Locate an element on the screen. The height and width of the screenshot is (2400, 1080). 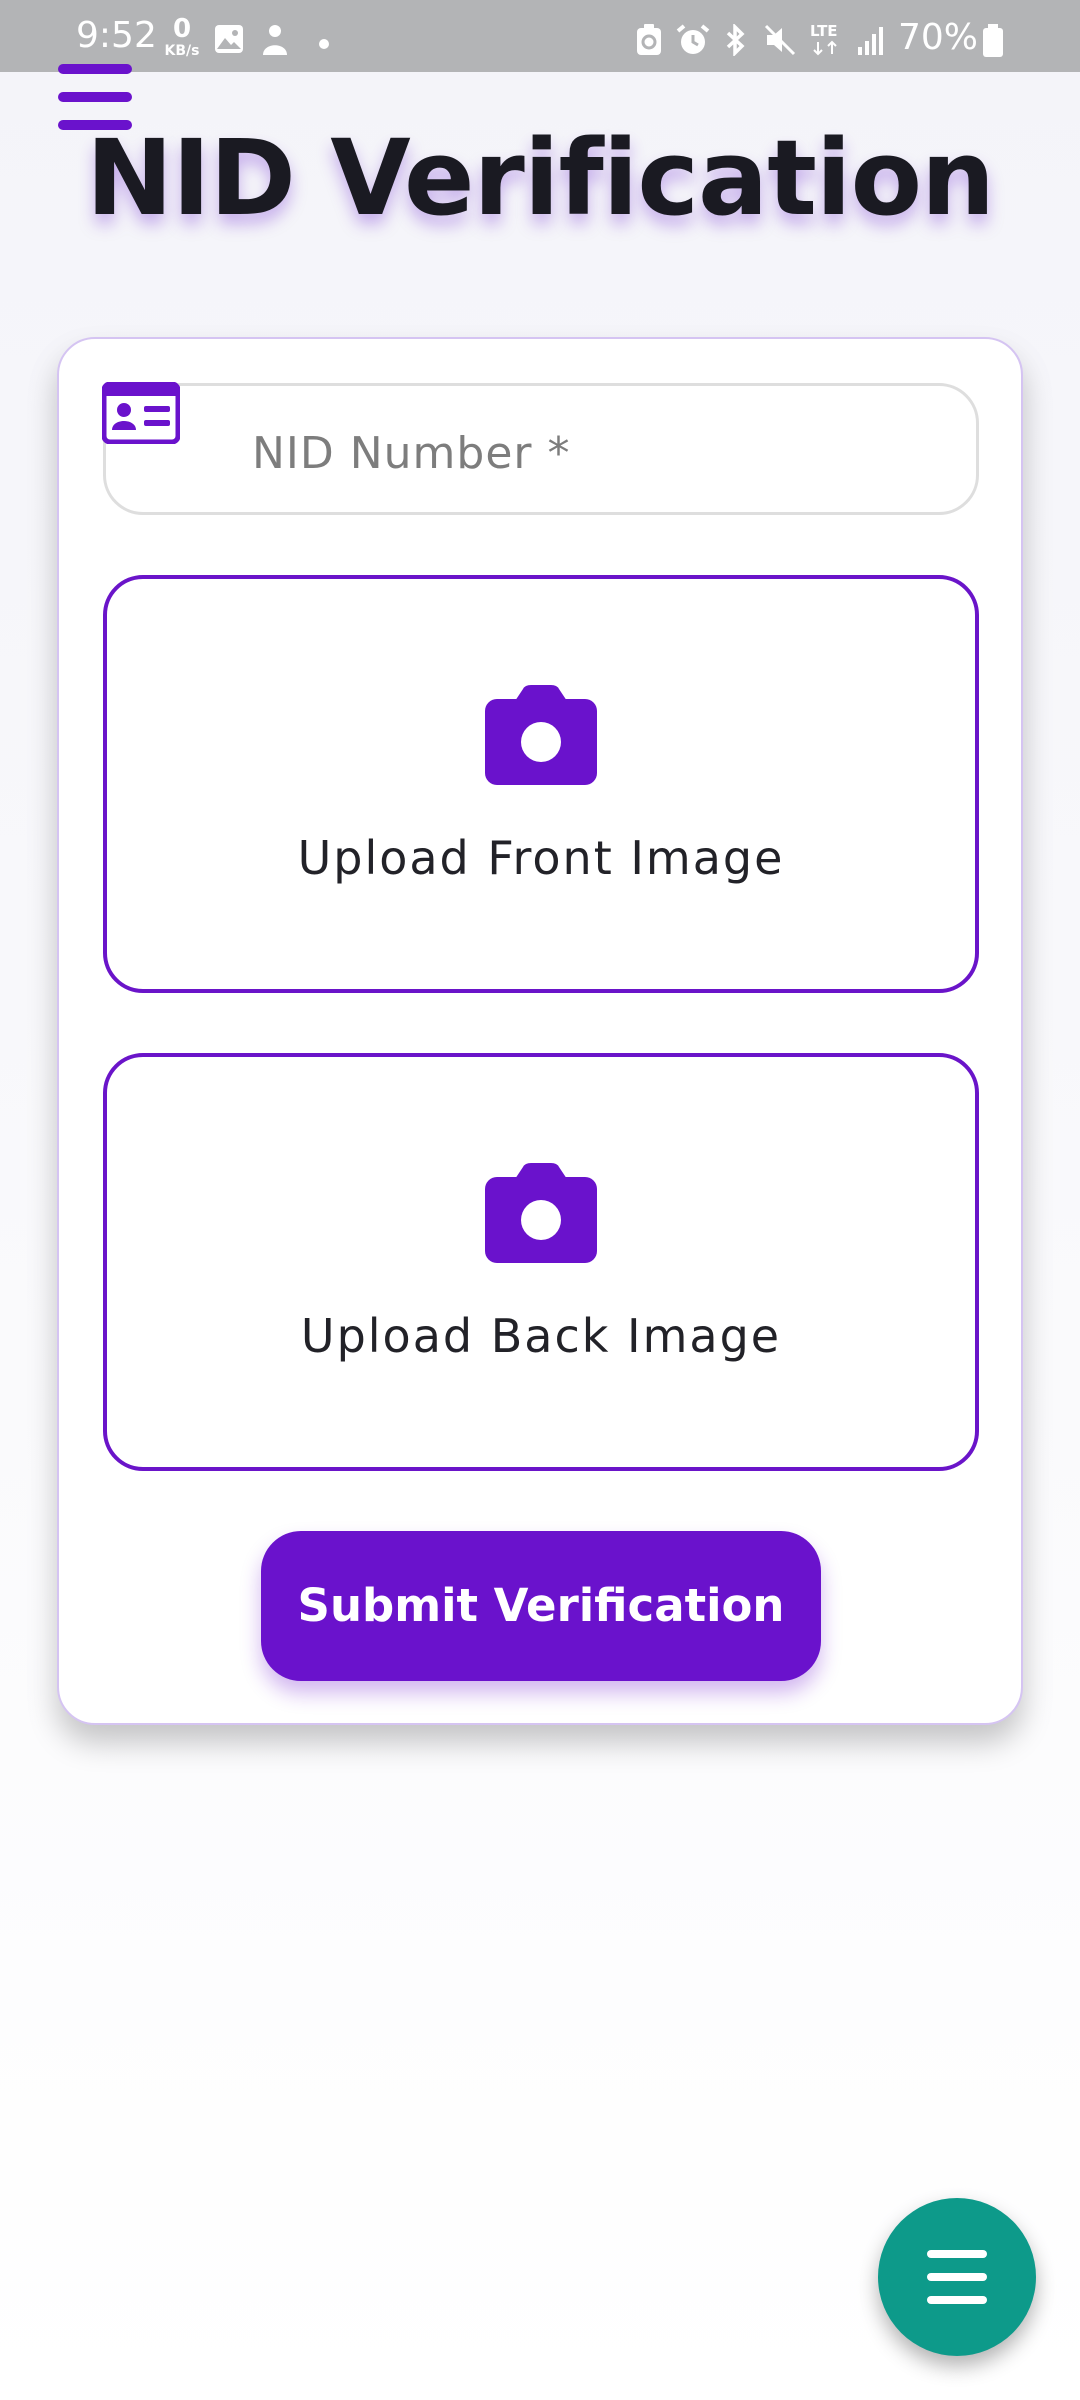
bluetooth-icon is located at coordinates (735, 40).